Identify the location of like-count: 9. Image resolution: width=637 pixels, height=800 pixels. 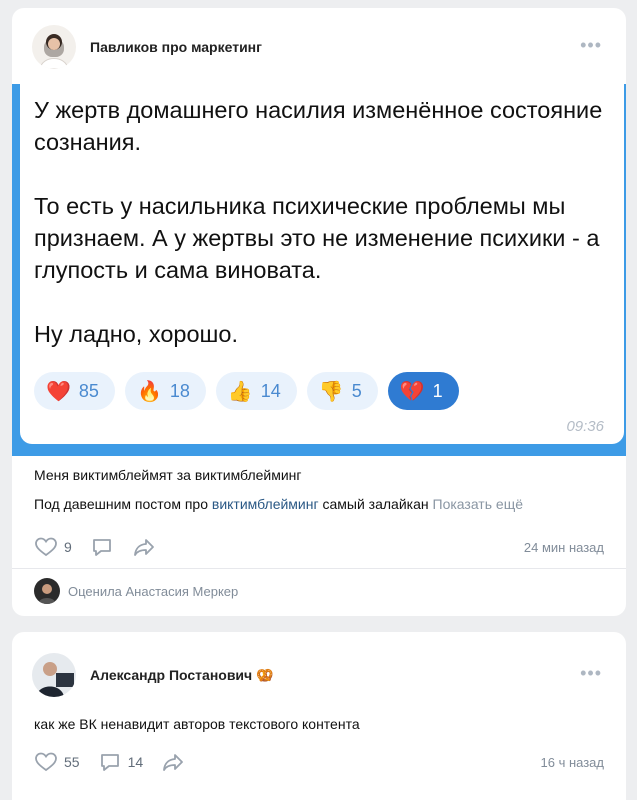
(68, 547).